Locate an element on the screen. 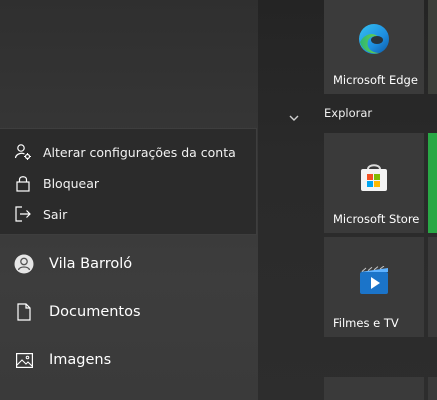  sign-out-icon is located at coordinates (23, 214).